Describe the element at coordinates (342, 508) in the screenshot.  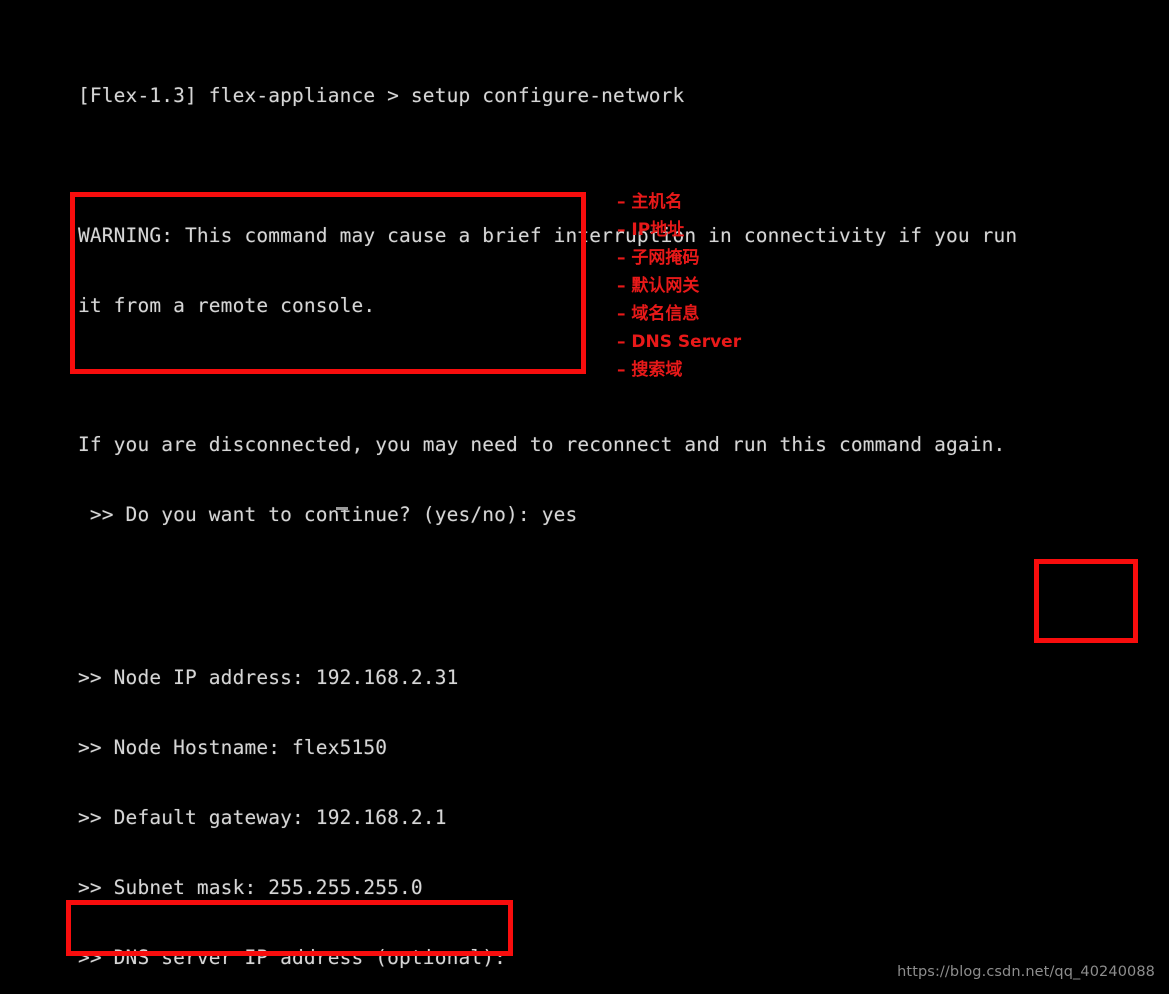
I see `stray-dash-artifact` at that location.